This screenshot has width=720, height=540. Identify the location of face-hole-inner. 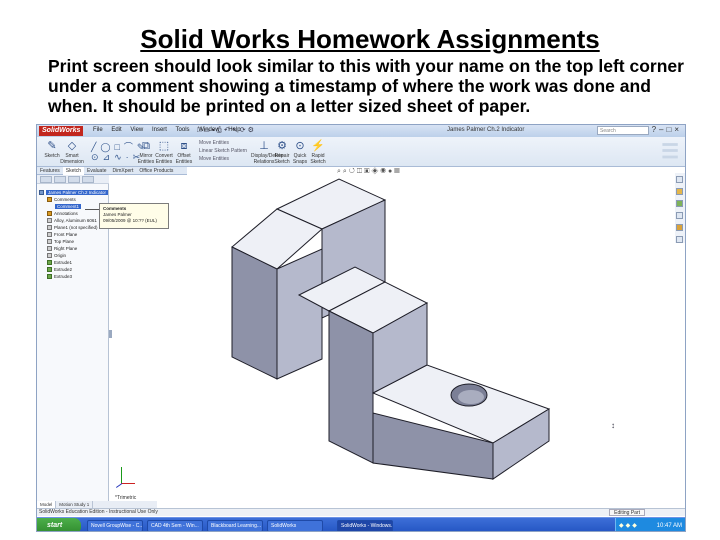
(471, 397).